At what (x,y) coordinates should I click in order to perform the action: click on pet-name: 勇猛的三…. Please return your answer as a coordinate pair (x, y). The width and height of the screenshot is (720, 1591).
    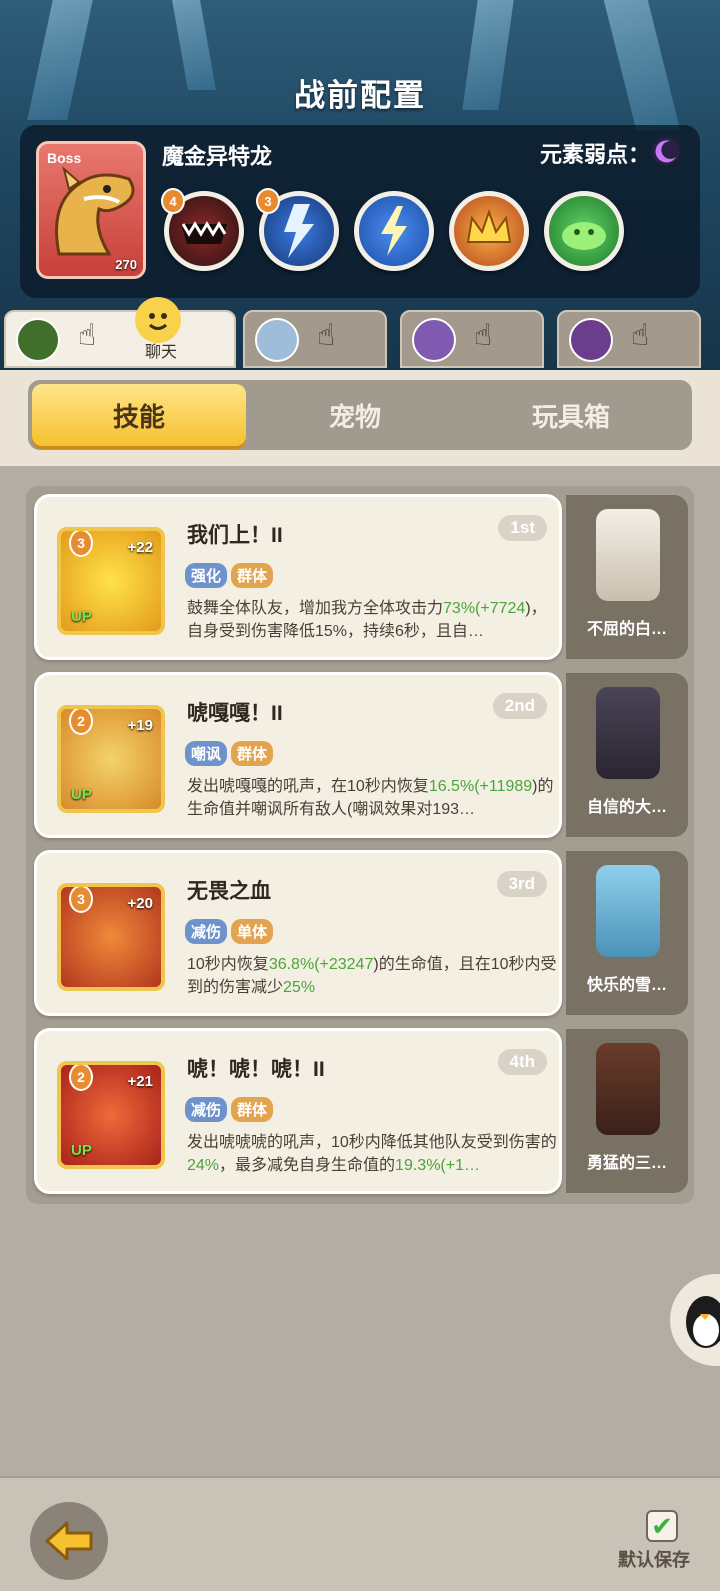
    Looking at the image, I should click on (626, 1163).